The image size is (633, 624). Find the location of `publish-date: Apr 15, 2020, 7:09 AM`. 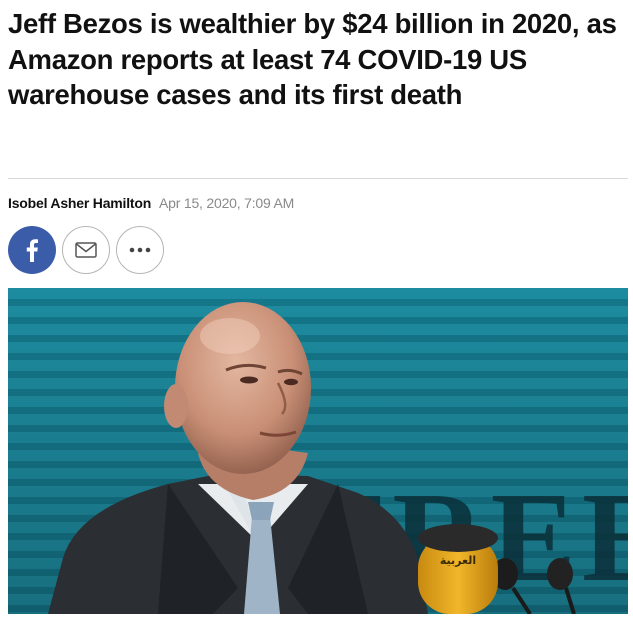

publish-date: Apr 15, 2020, 7:09 AM is located at coordinates (226, 203).